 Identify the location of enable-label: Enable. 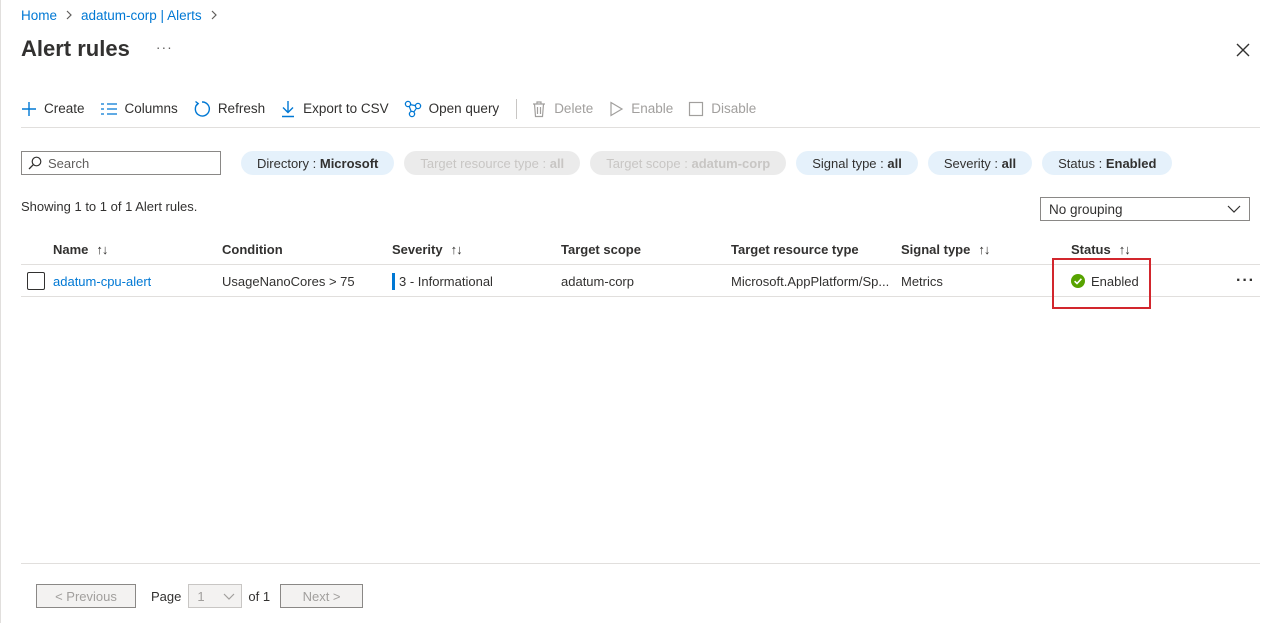
(652, 108).